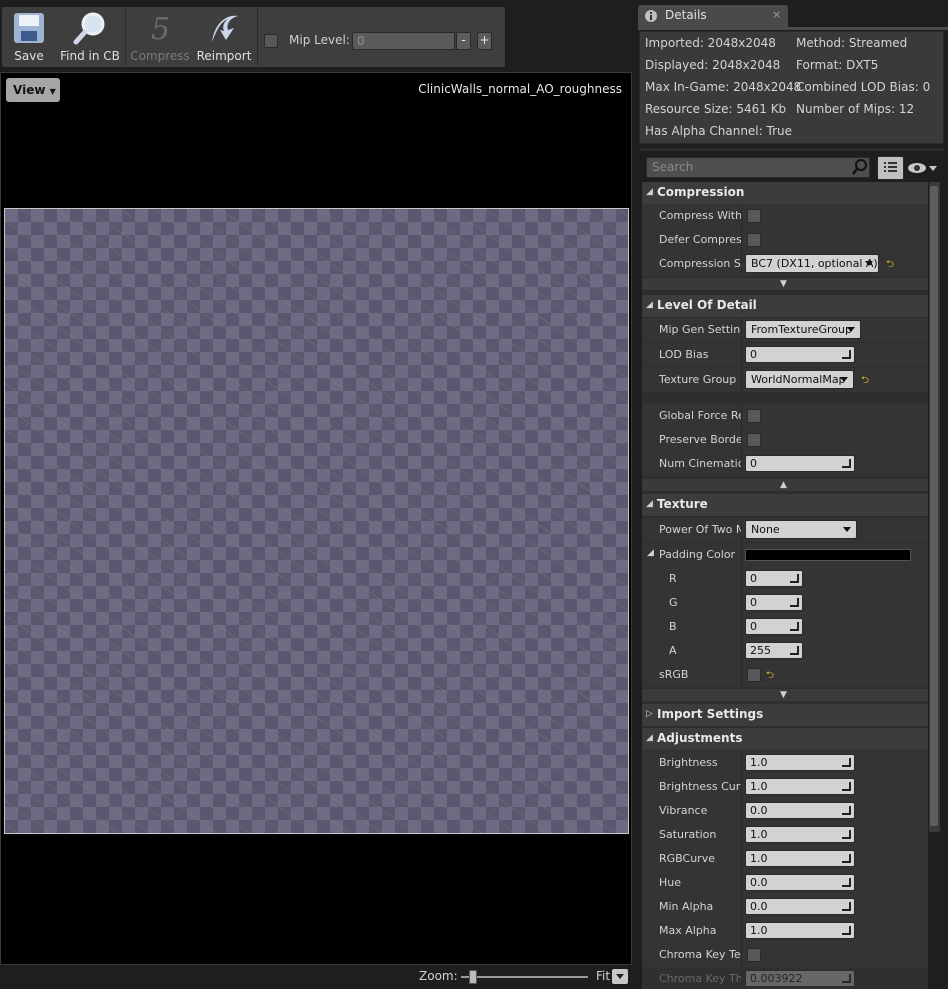  I want to click on mip-gen-settings-dropdown: FromTextureGroup, so click(803, 329).